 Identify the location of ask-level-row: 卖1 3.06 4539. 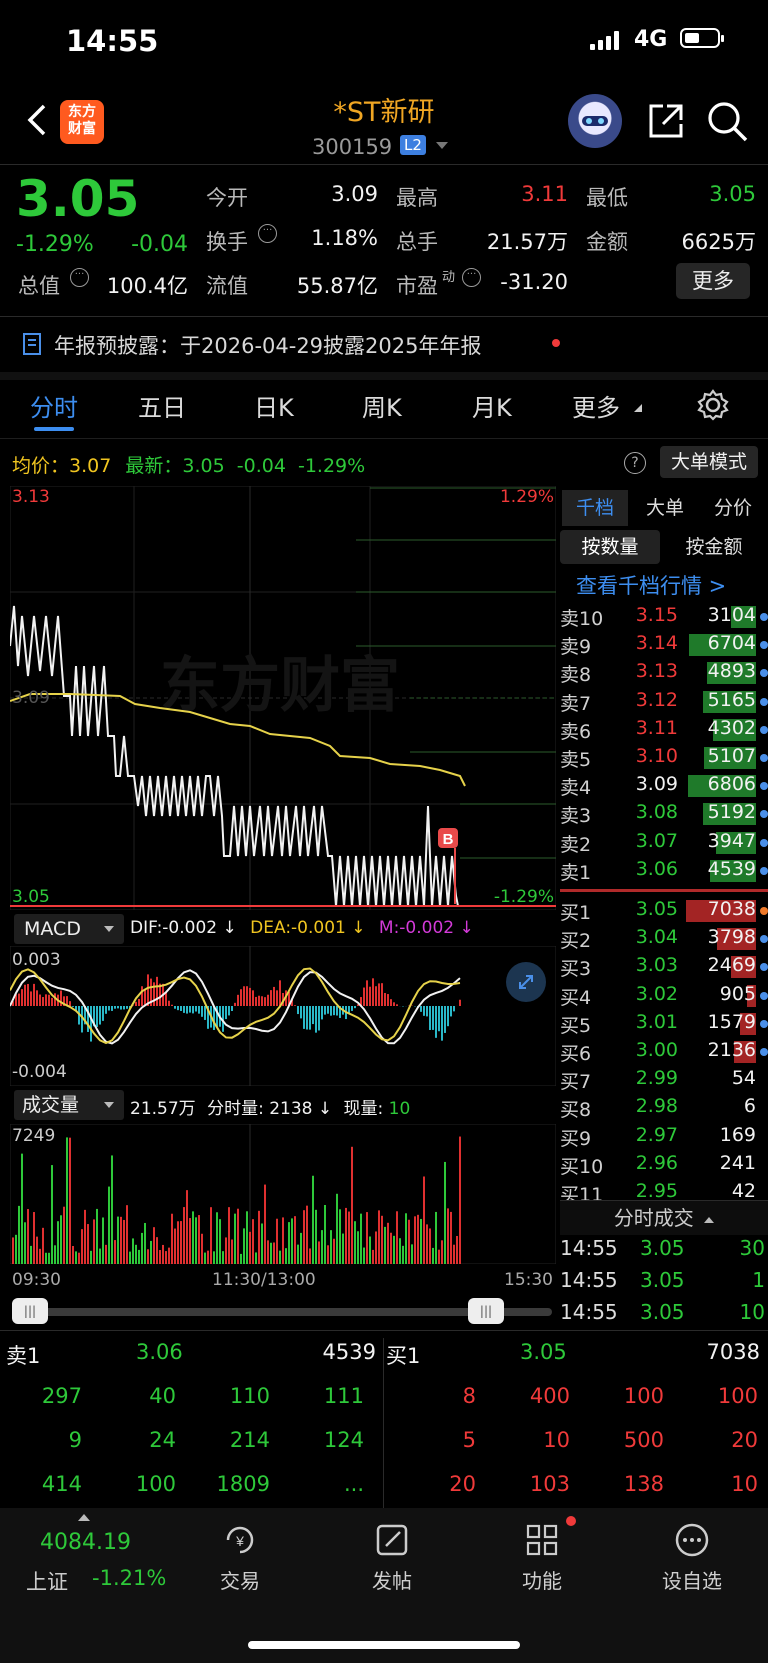
(664, 872).